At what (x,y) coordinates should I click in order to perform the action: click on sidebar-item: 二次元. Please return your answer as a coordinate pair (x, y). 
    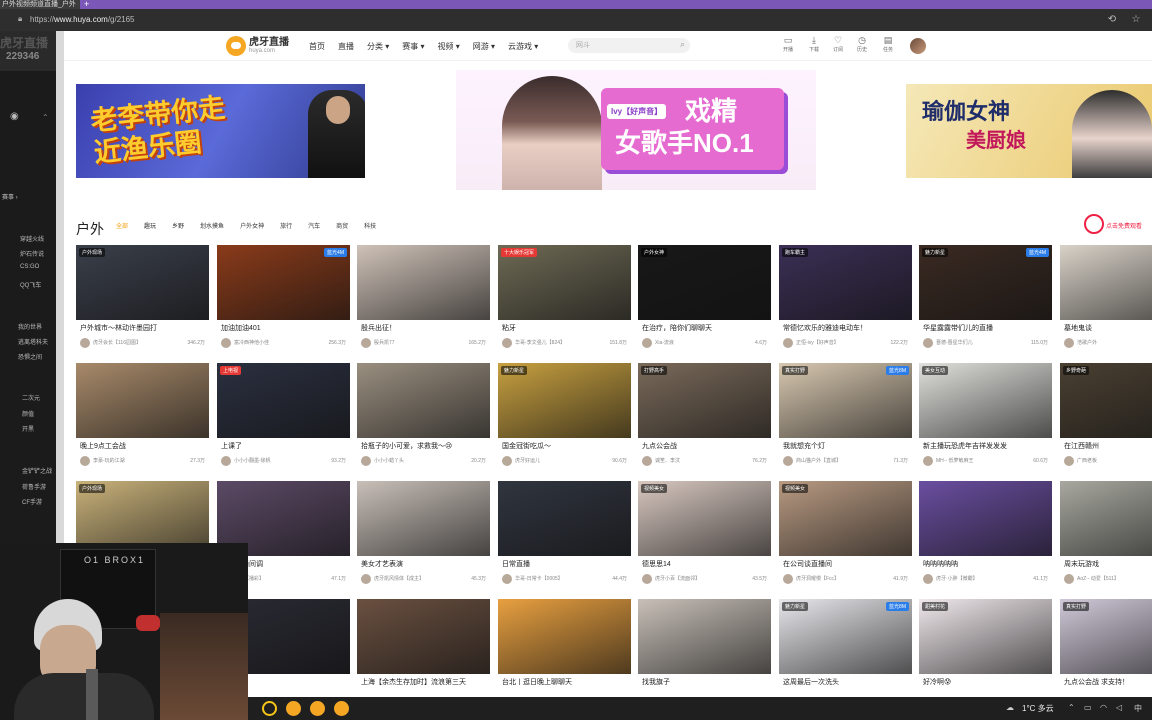
    Looking at the image, I should click on (31, 397).